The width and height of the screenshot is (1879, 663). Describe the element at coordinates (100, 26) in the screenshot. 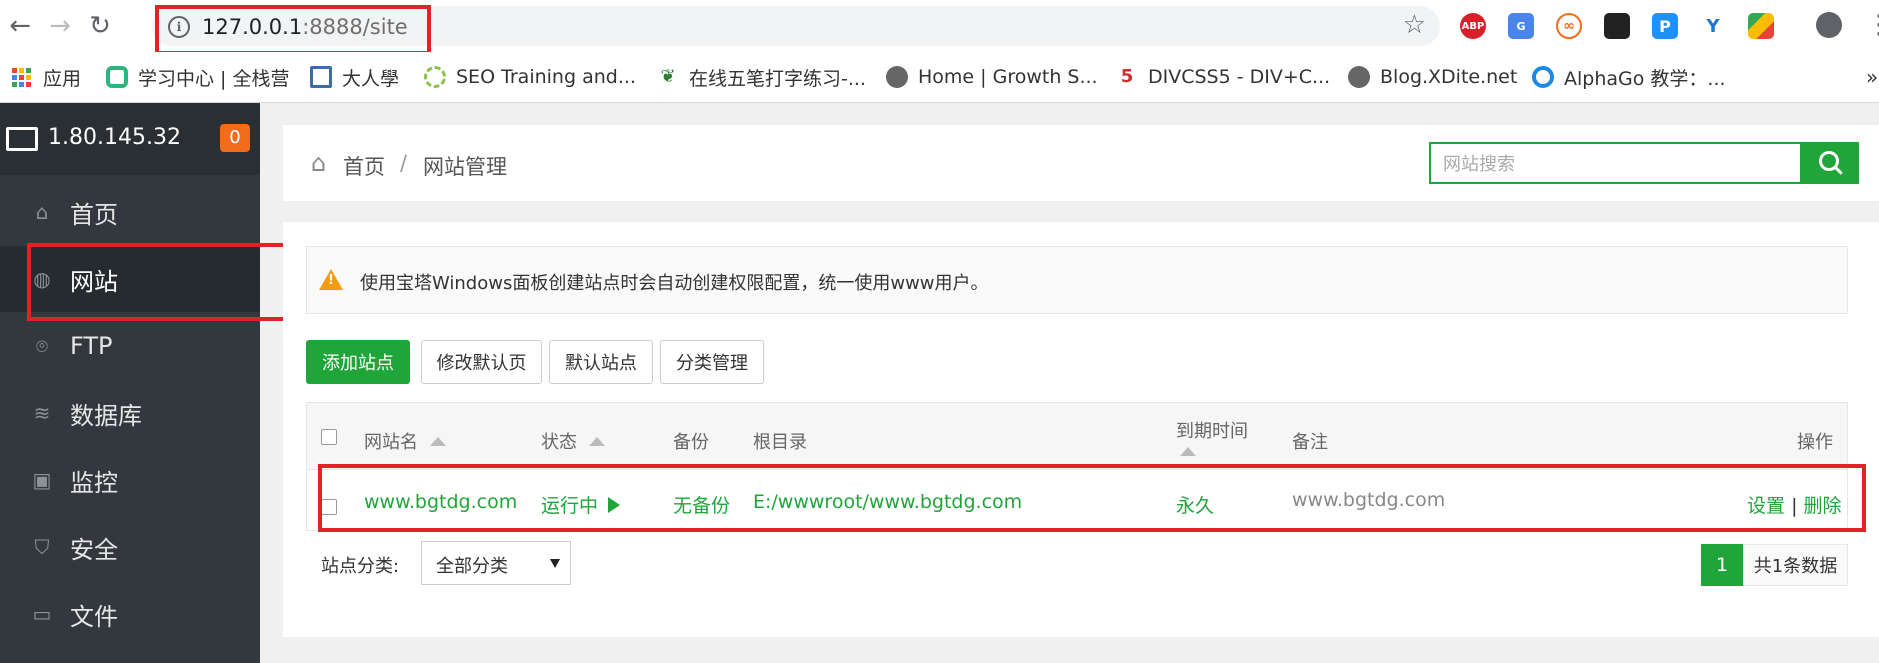

I see `reload-icon: ↻` at that location.